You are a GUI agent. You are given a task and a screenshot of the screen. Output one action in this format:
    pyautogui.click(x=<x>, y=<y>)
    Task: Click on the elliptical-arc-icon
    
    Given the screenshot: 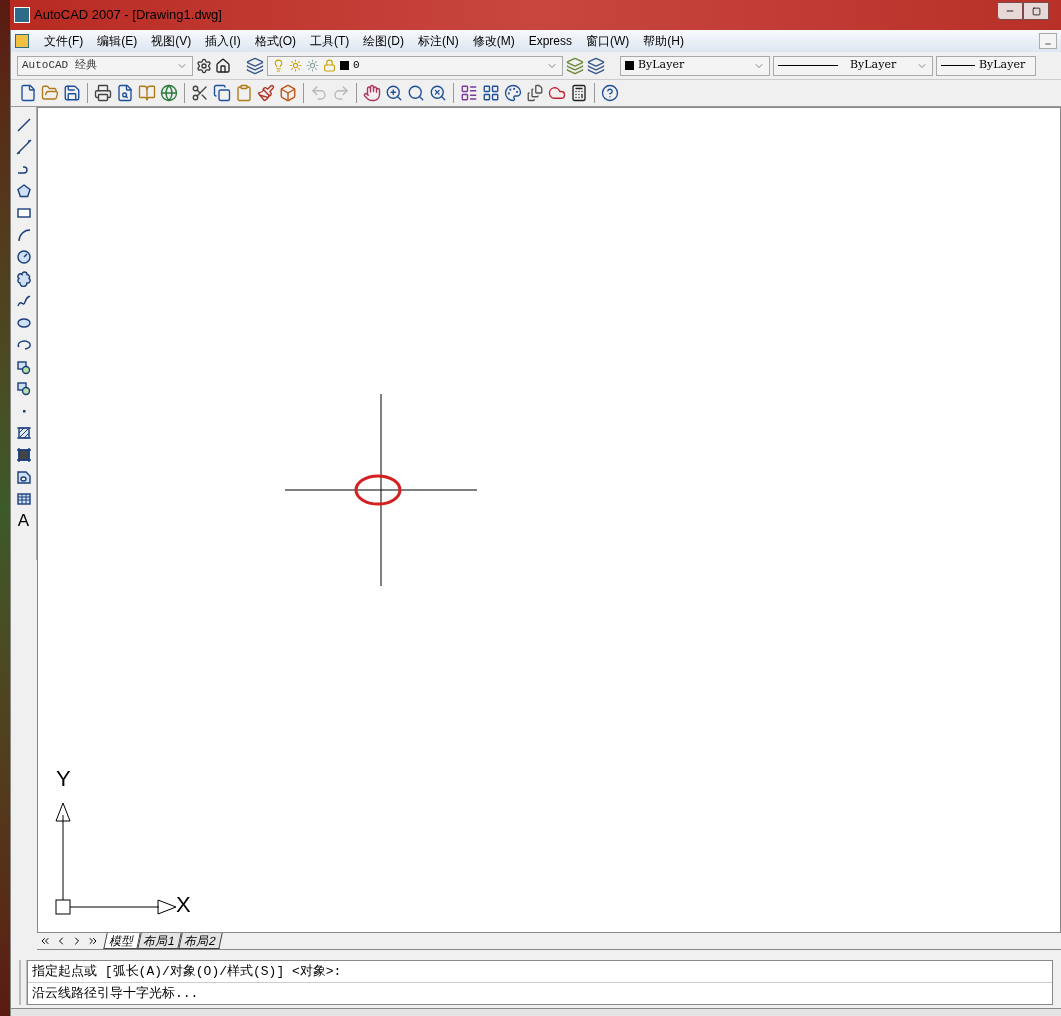 What is the action you would take?
    pyautogui.click(x=23, y=345)
    